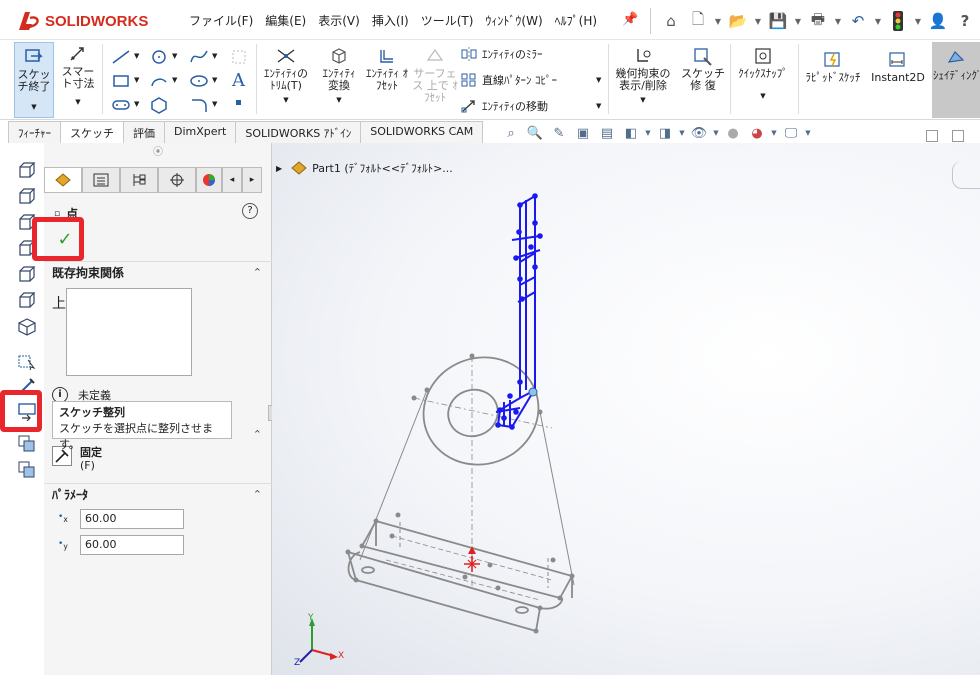 This screenshot has height=675, width=980. What do you see at coordinates (508, 80) in the screenshot?
I see `linear-pattern-button: 直線ﾊﾟﾀｰﾝ ｺﾋﾟｰ` at bounding box center [508, 80].